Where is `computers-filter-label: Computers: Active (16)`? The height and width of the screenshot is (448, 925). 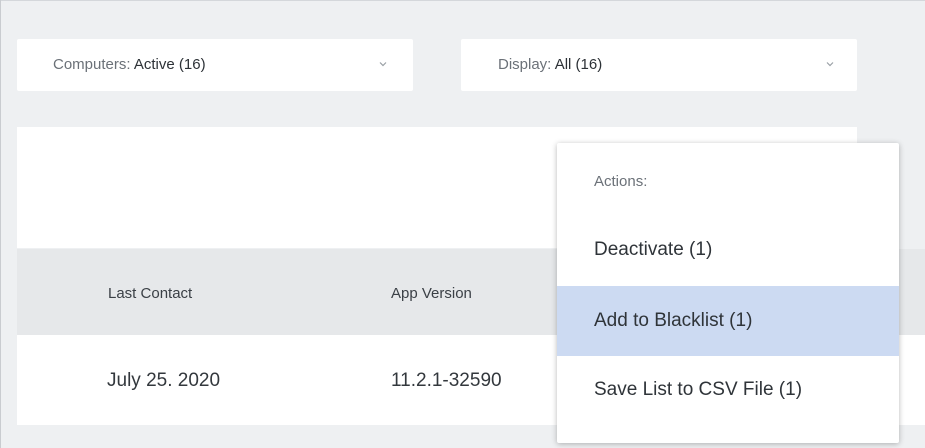
computers-filter-label: Computers: Active (16) is located at coordinates (129, 64).